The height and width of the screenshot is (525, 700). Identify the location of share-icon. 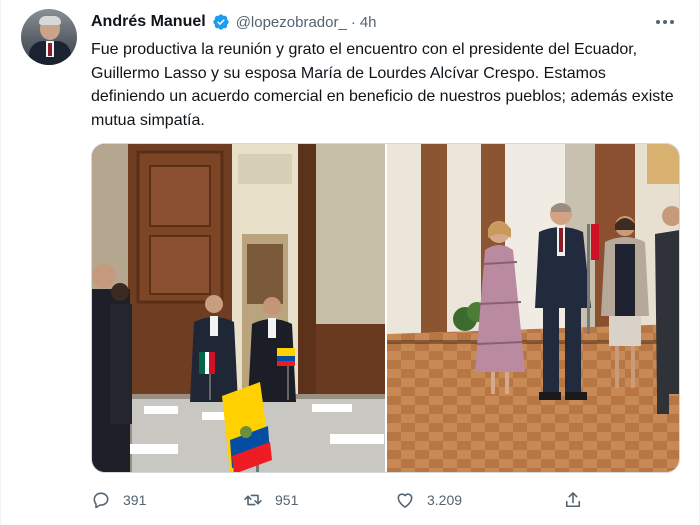
(573, 500).